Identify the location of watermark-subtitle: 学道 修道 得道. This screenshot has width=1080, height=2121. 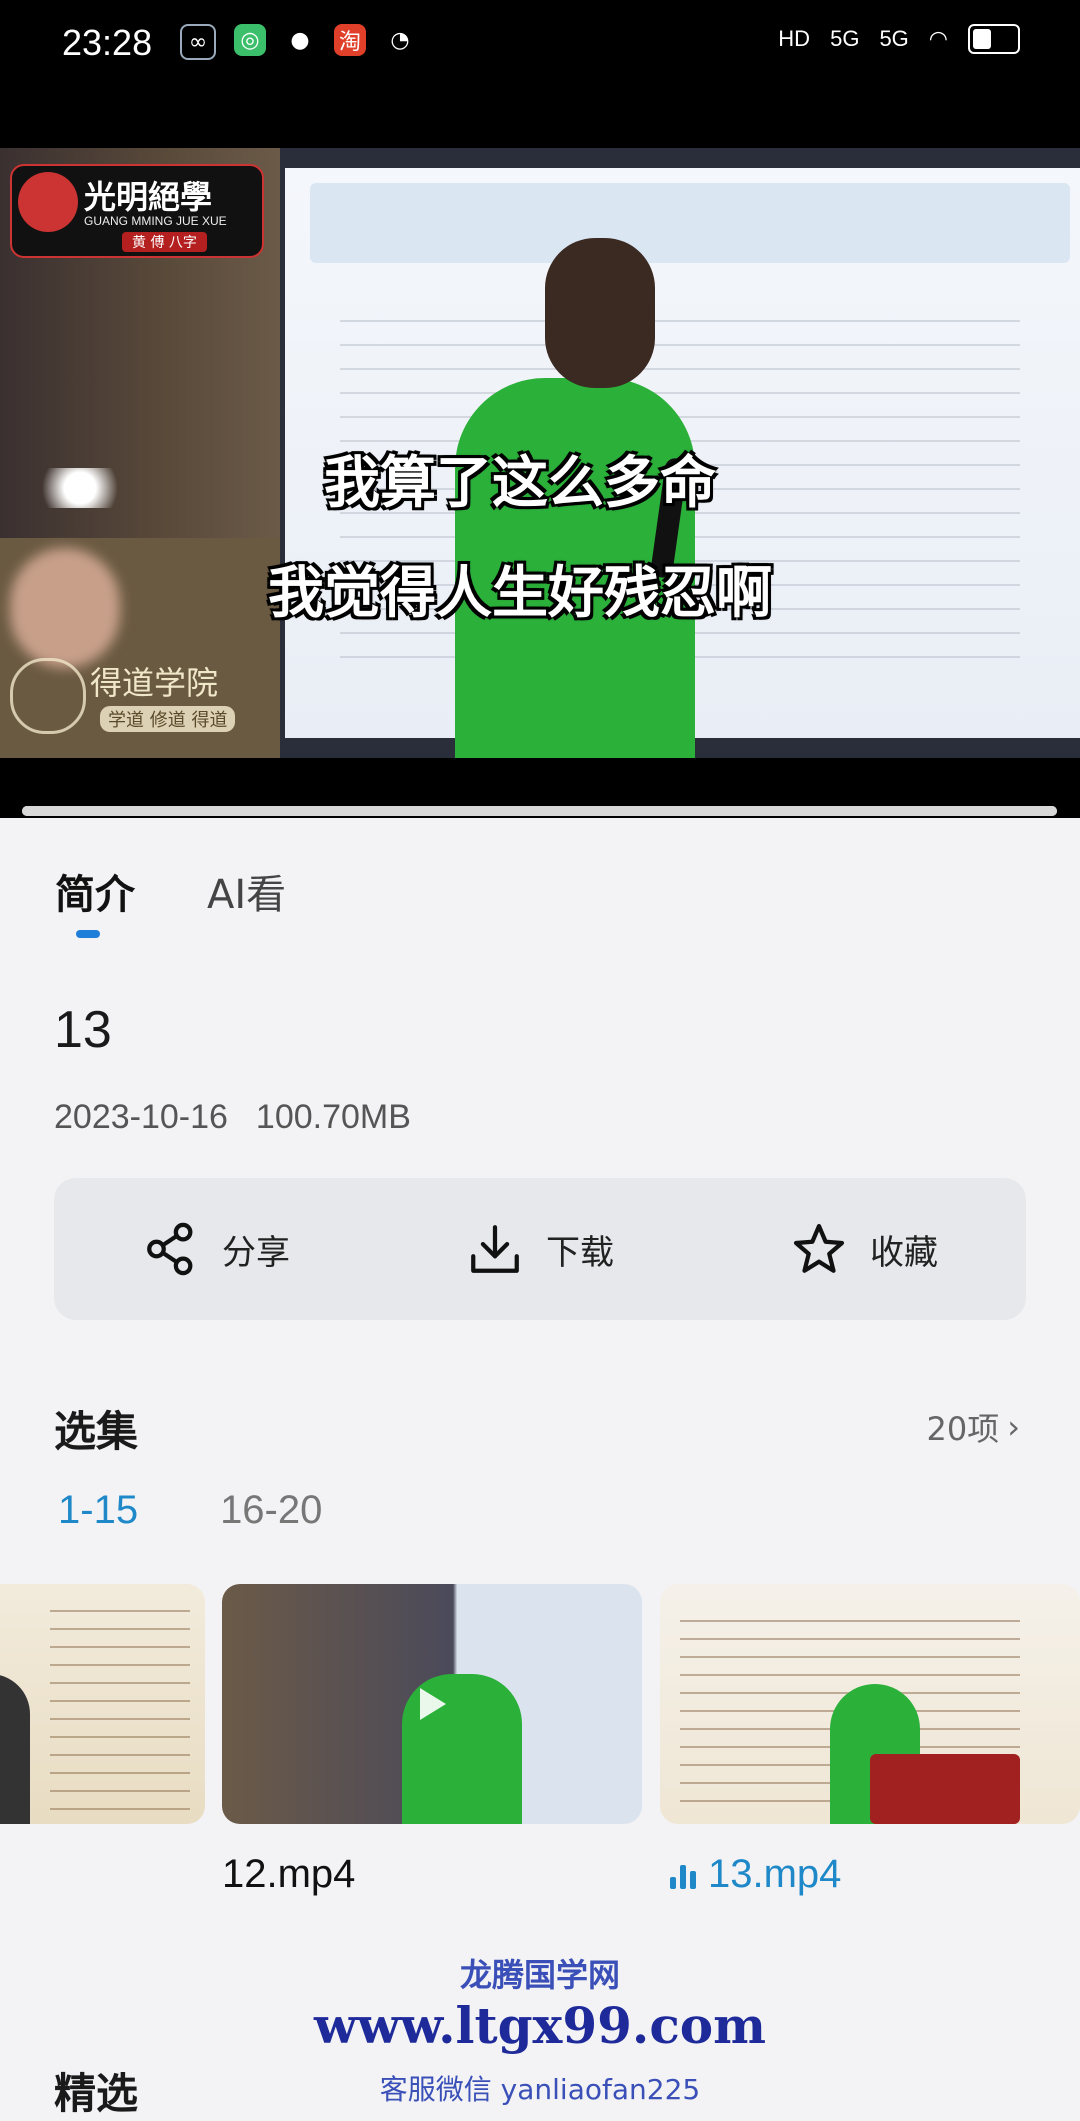
(168, 719).